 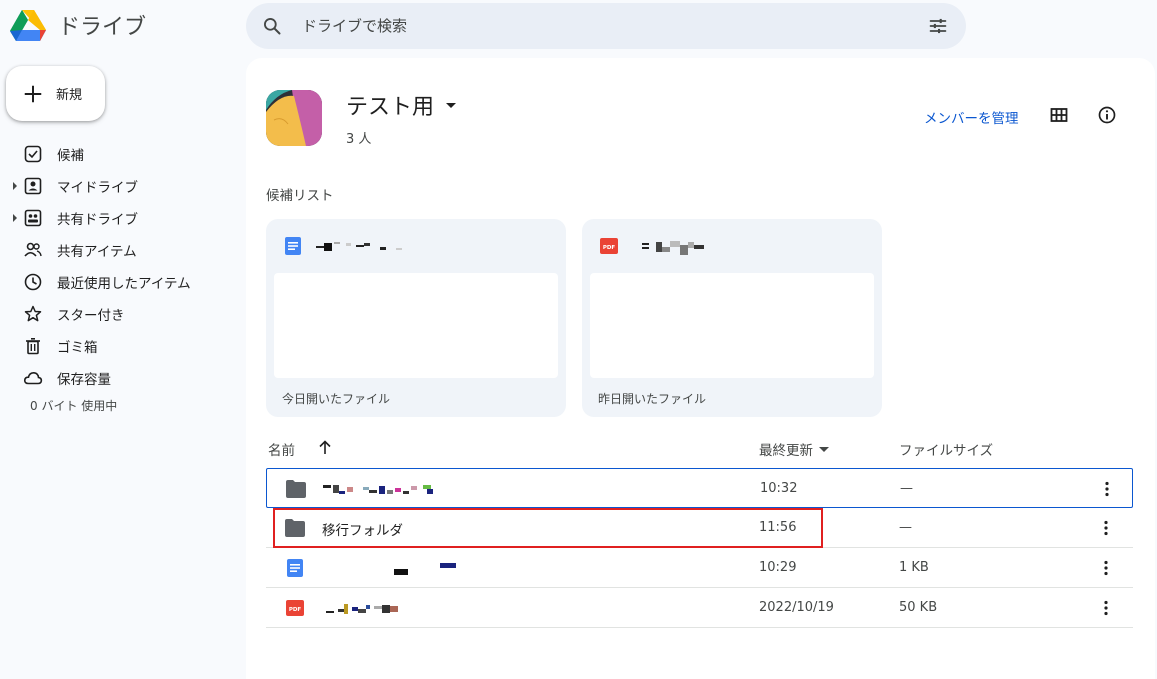 I want to click on column-header-modified-label: 最終更新, so click(x=786, y=451).